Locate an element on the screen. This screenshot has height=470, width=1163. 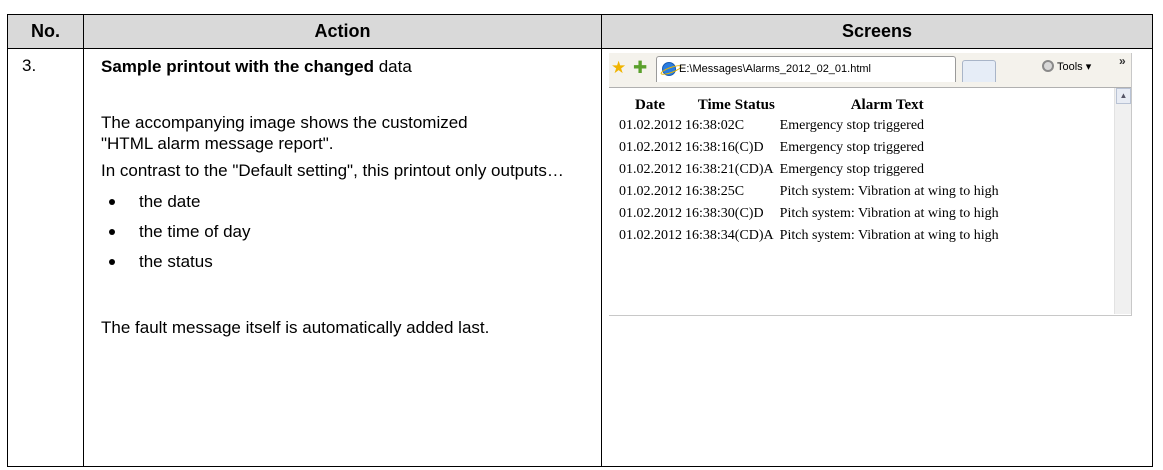
header-no: No. is located at coordinates (45, 31).